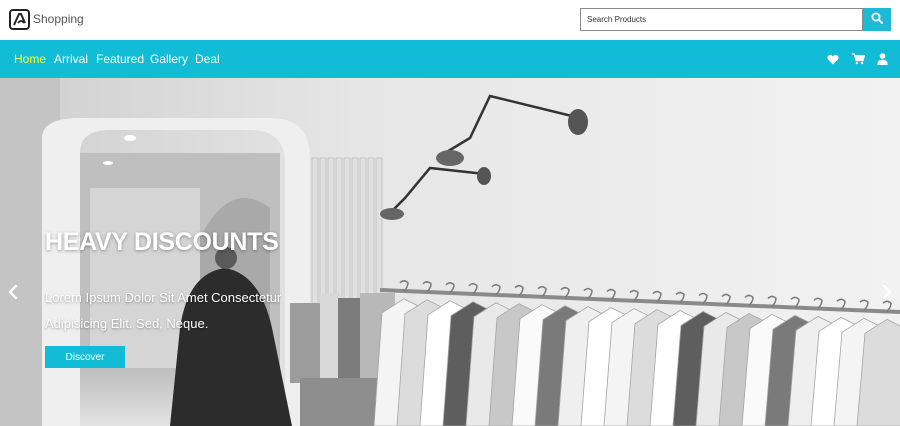  I want to click on nav-item-home: Home, so click(30, 59).